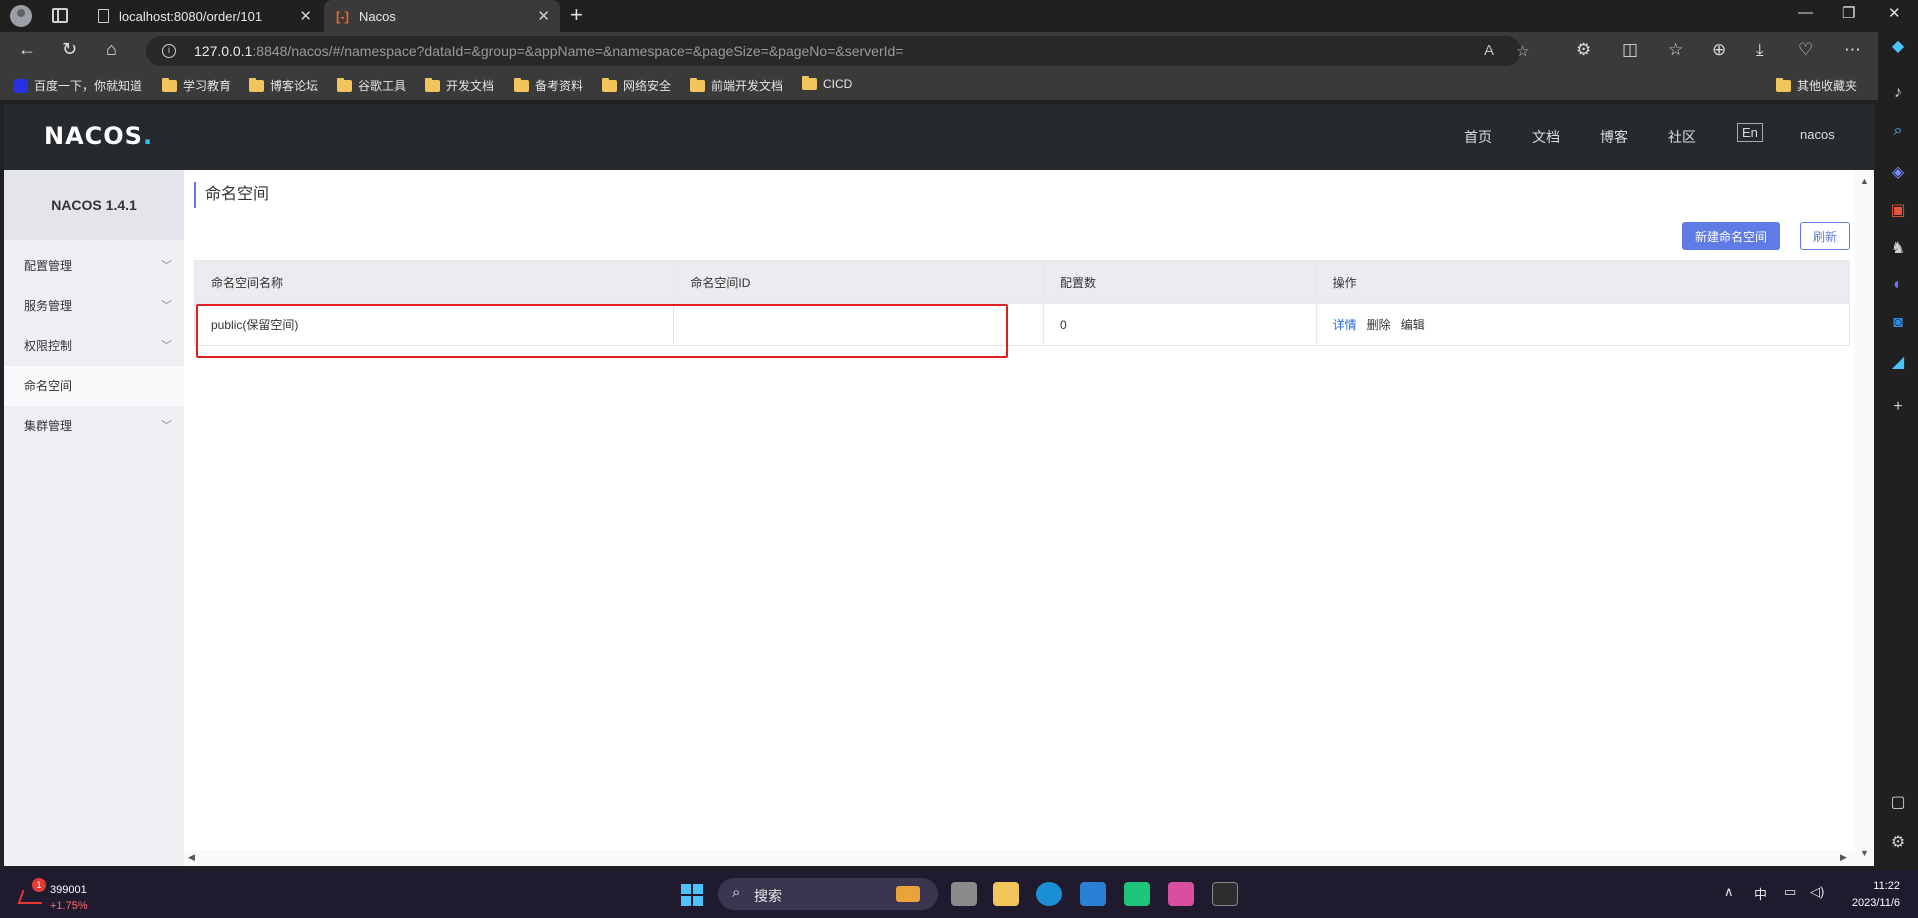 The image size is (1918, 918). I want to click on tools-icon: ▣, so click(1898, 210).